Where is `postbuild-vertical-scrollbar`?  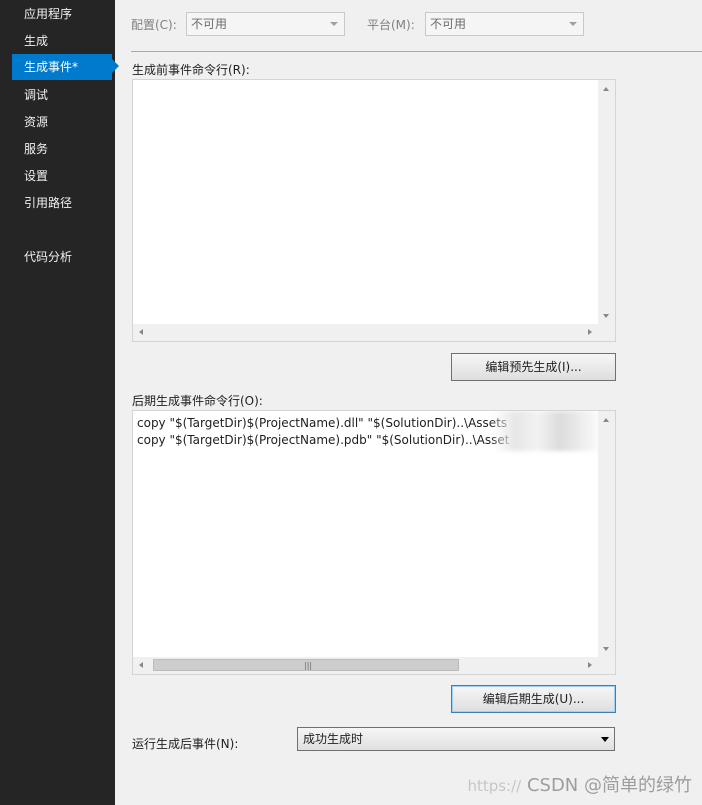 postbuild-vertical-scrollbar is located at coordinates (606, 534).